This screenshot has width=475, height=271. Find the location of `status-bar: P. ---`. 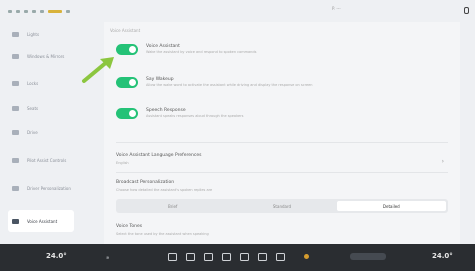

status-bar: P. --- is located at coordinates (237, 11).